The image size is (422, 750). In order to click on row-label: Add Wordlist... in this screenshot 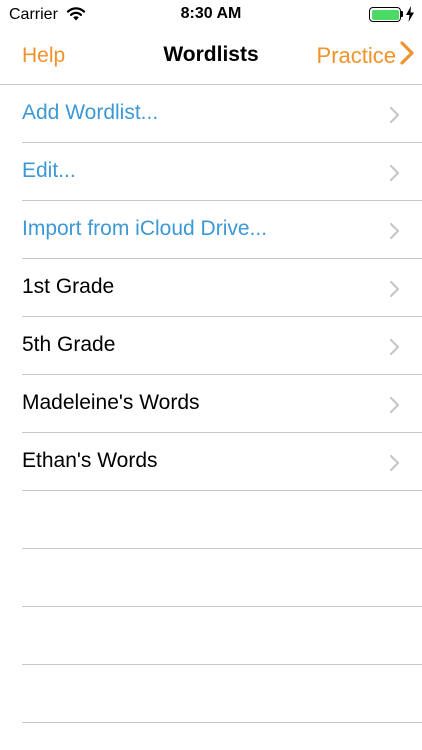, I will do `click(90, 112)`.